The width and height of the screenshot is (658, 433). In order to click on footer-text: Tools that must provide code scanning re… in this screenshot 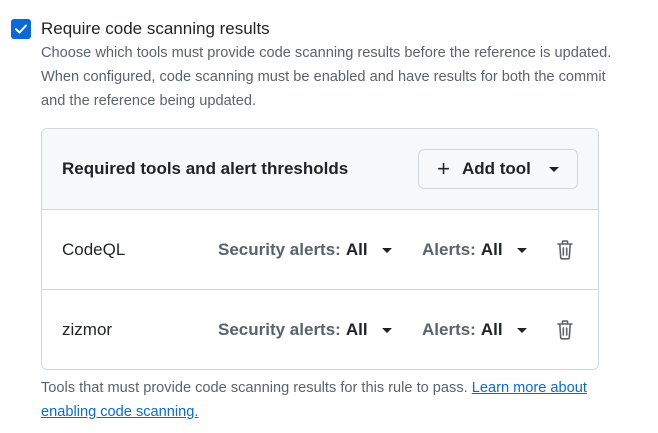, I will do `click(256, 388)`.